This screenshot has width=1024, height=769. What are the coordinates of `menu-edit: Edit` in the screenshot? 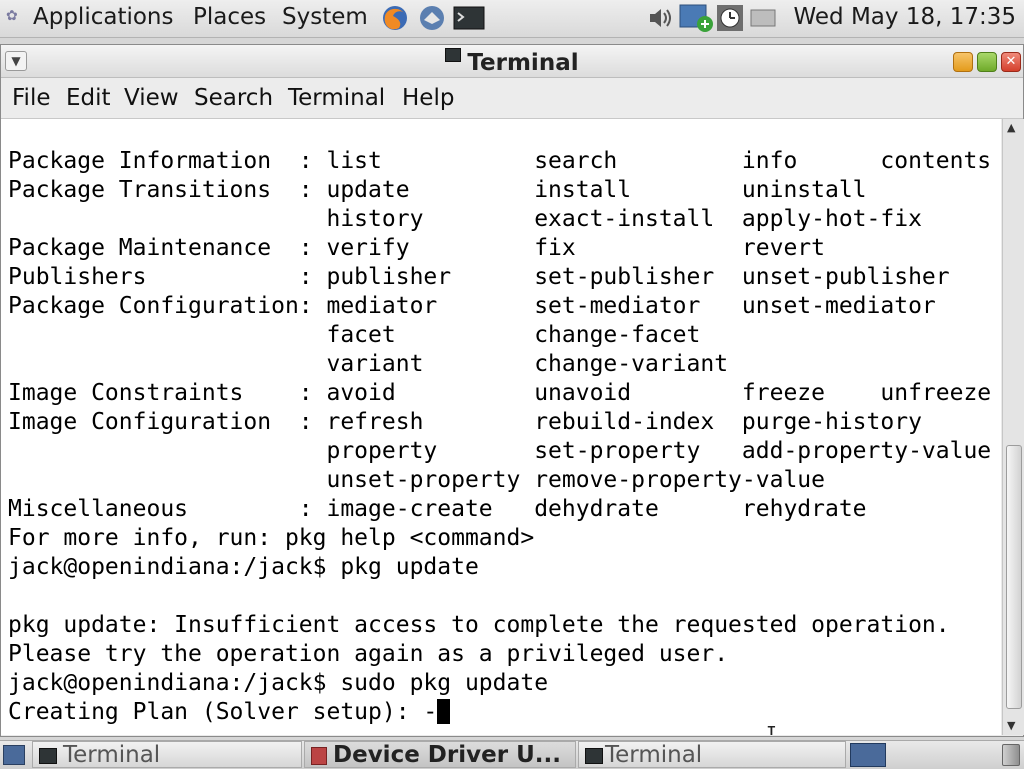 It's located at (88, 98).